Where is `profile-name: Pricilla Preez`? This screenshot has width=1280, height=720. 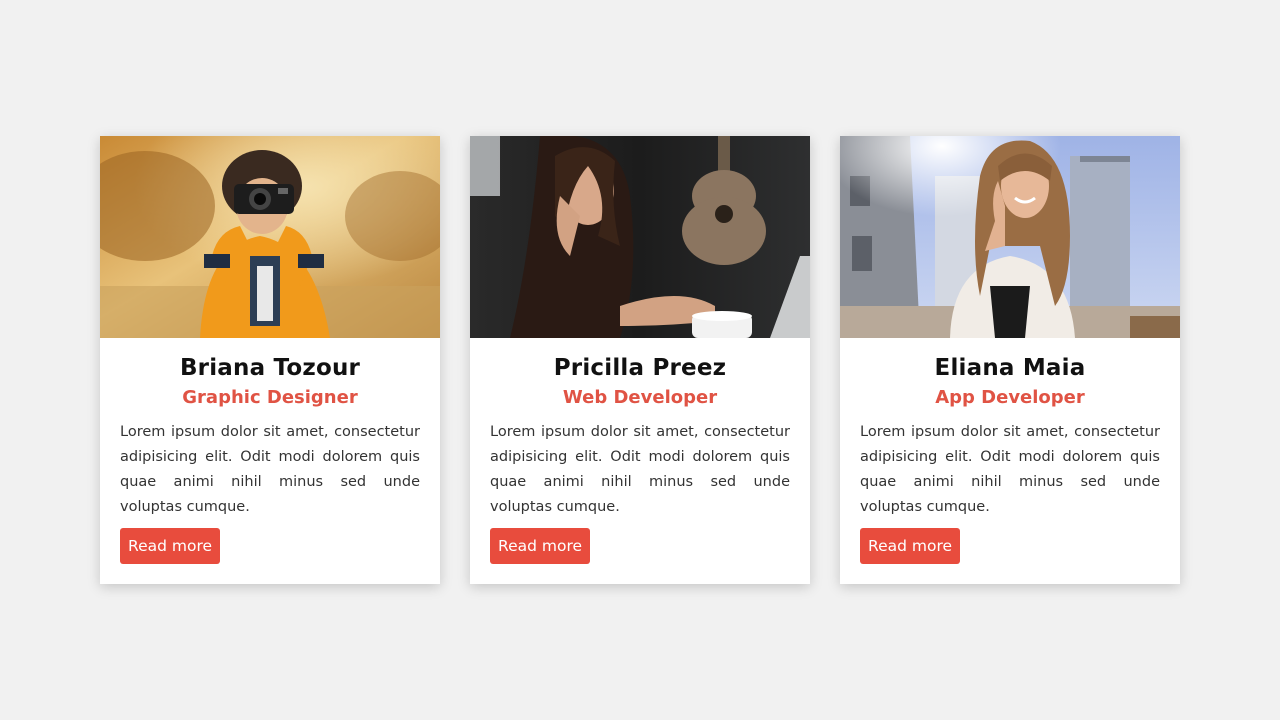
profile-name: Pricilla Preez is located at coordinates (640, 368).